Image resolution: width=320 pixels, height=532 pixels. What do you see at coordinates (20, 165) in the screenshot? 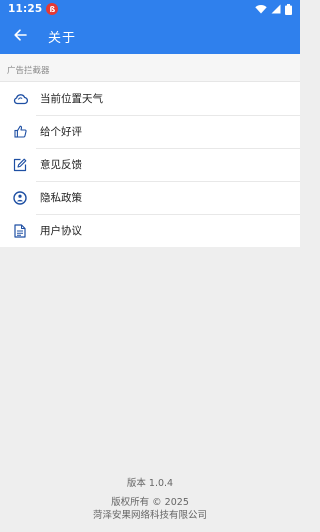
I see `edit-icon` at bounding box center [20, 165].